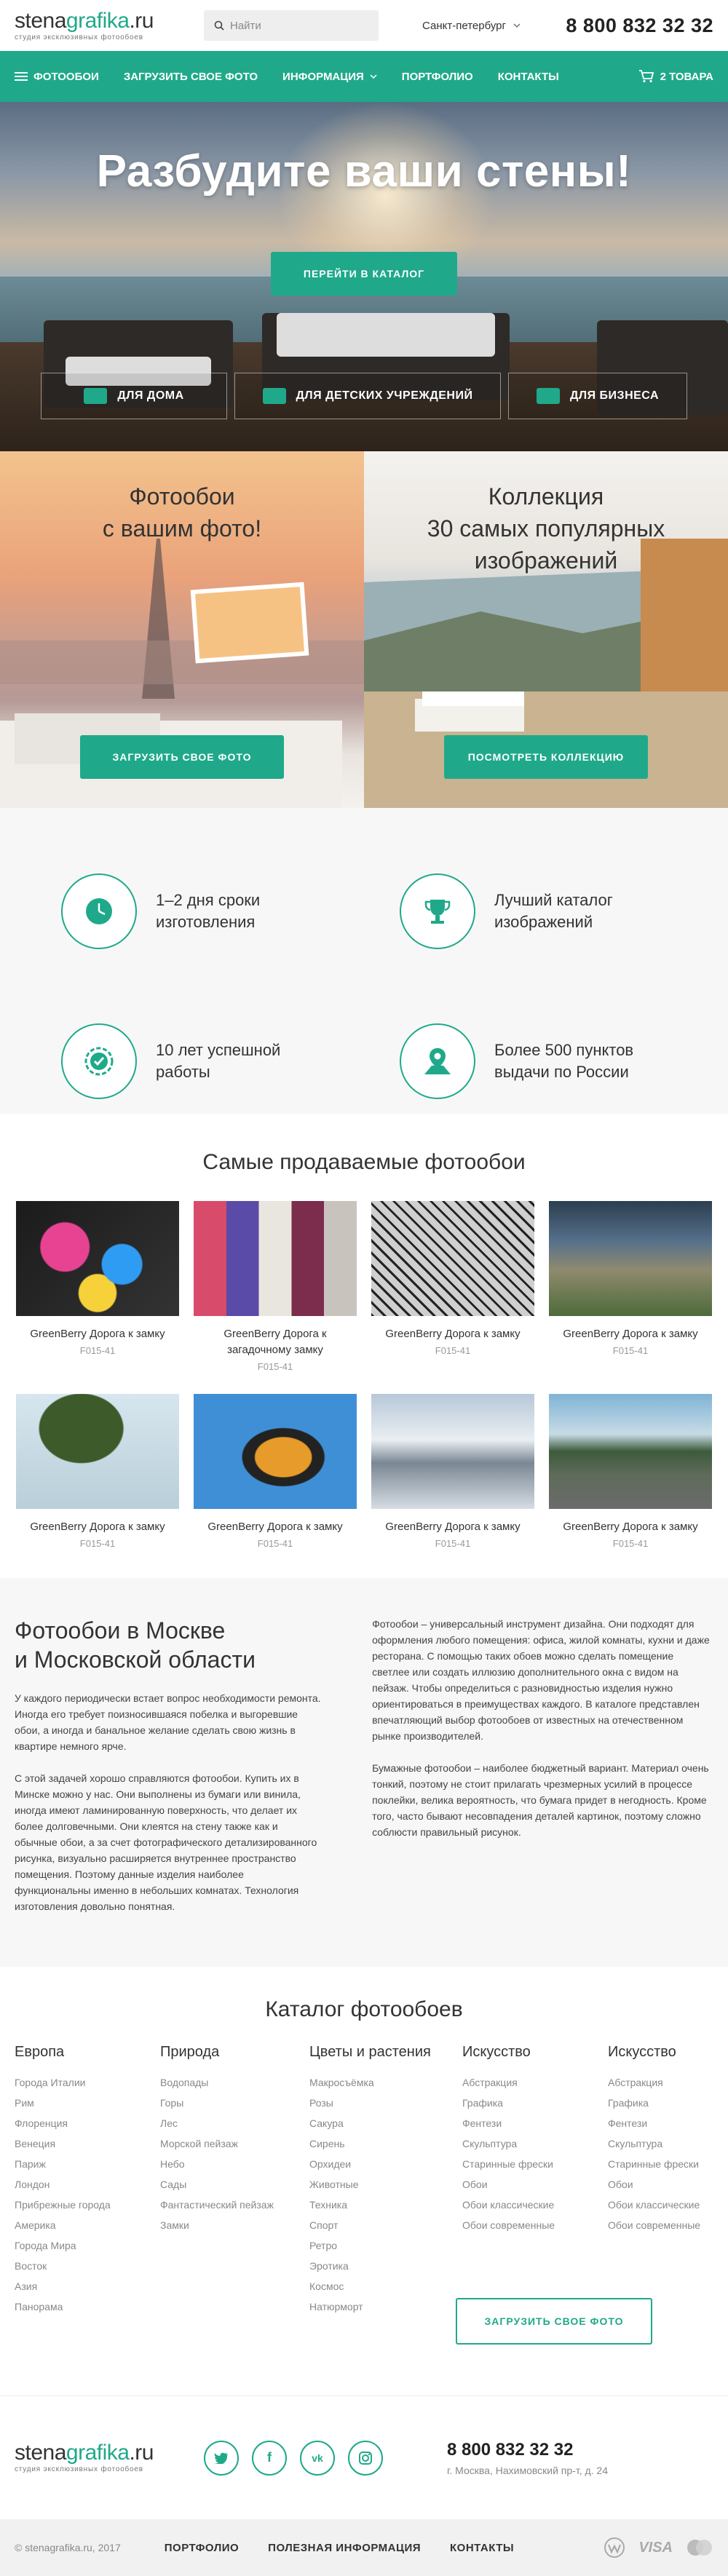  I want to click on catalog-column-heading: Европа, so click(87, 2052).